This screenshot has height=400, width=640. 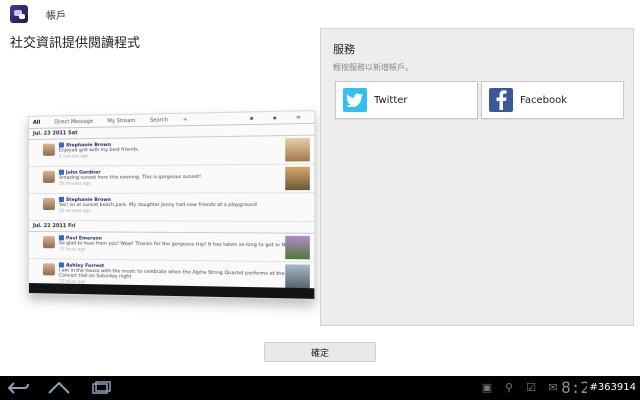 I want to click on system-bar: ▣ ⚲ ☑ ✉ 8:2 #363914, so click(x=320, y=388).